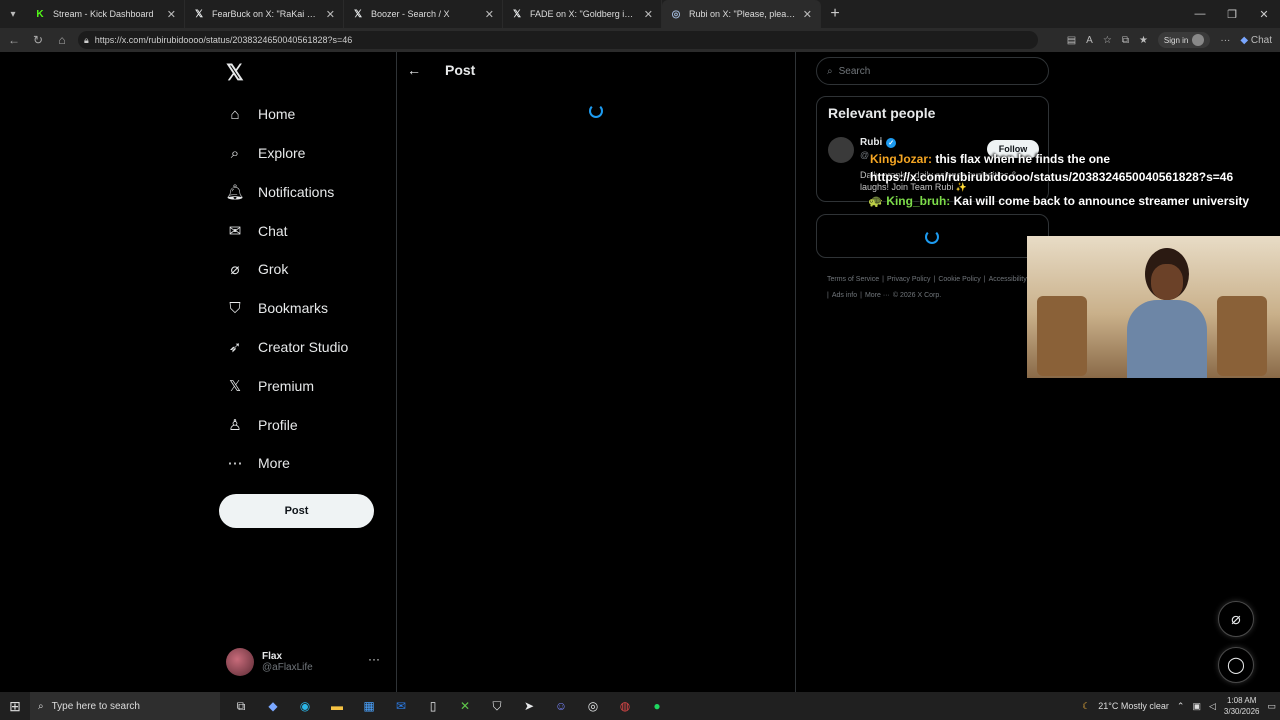  Describe the element at coordinates (14, 40) in the screenshot. I see `back-icon: ←` at that location.